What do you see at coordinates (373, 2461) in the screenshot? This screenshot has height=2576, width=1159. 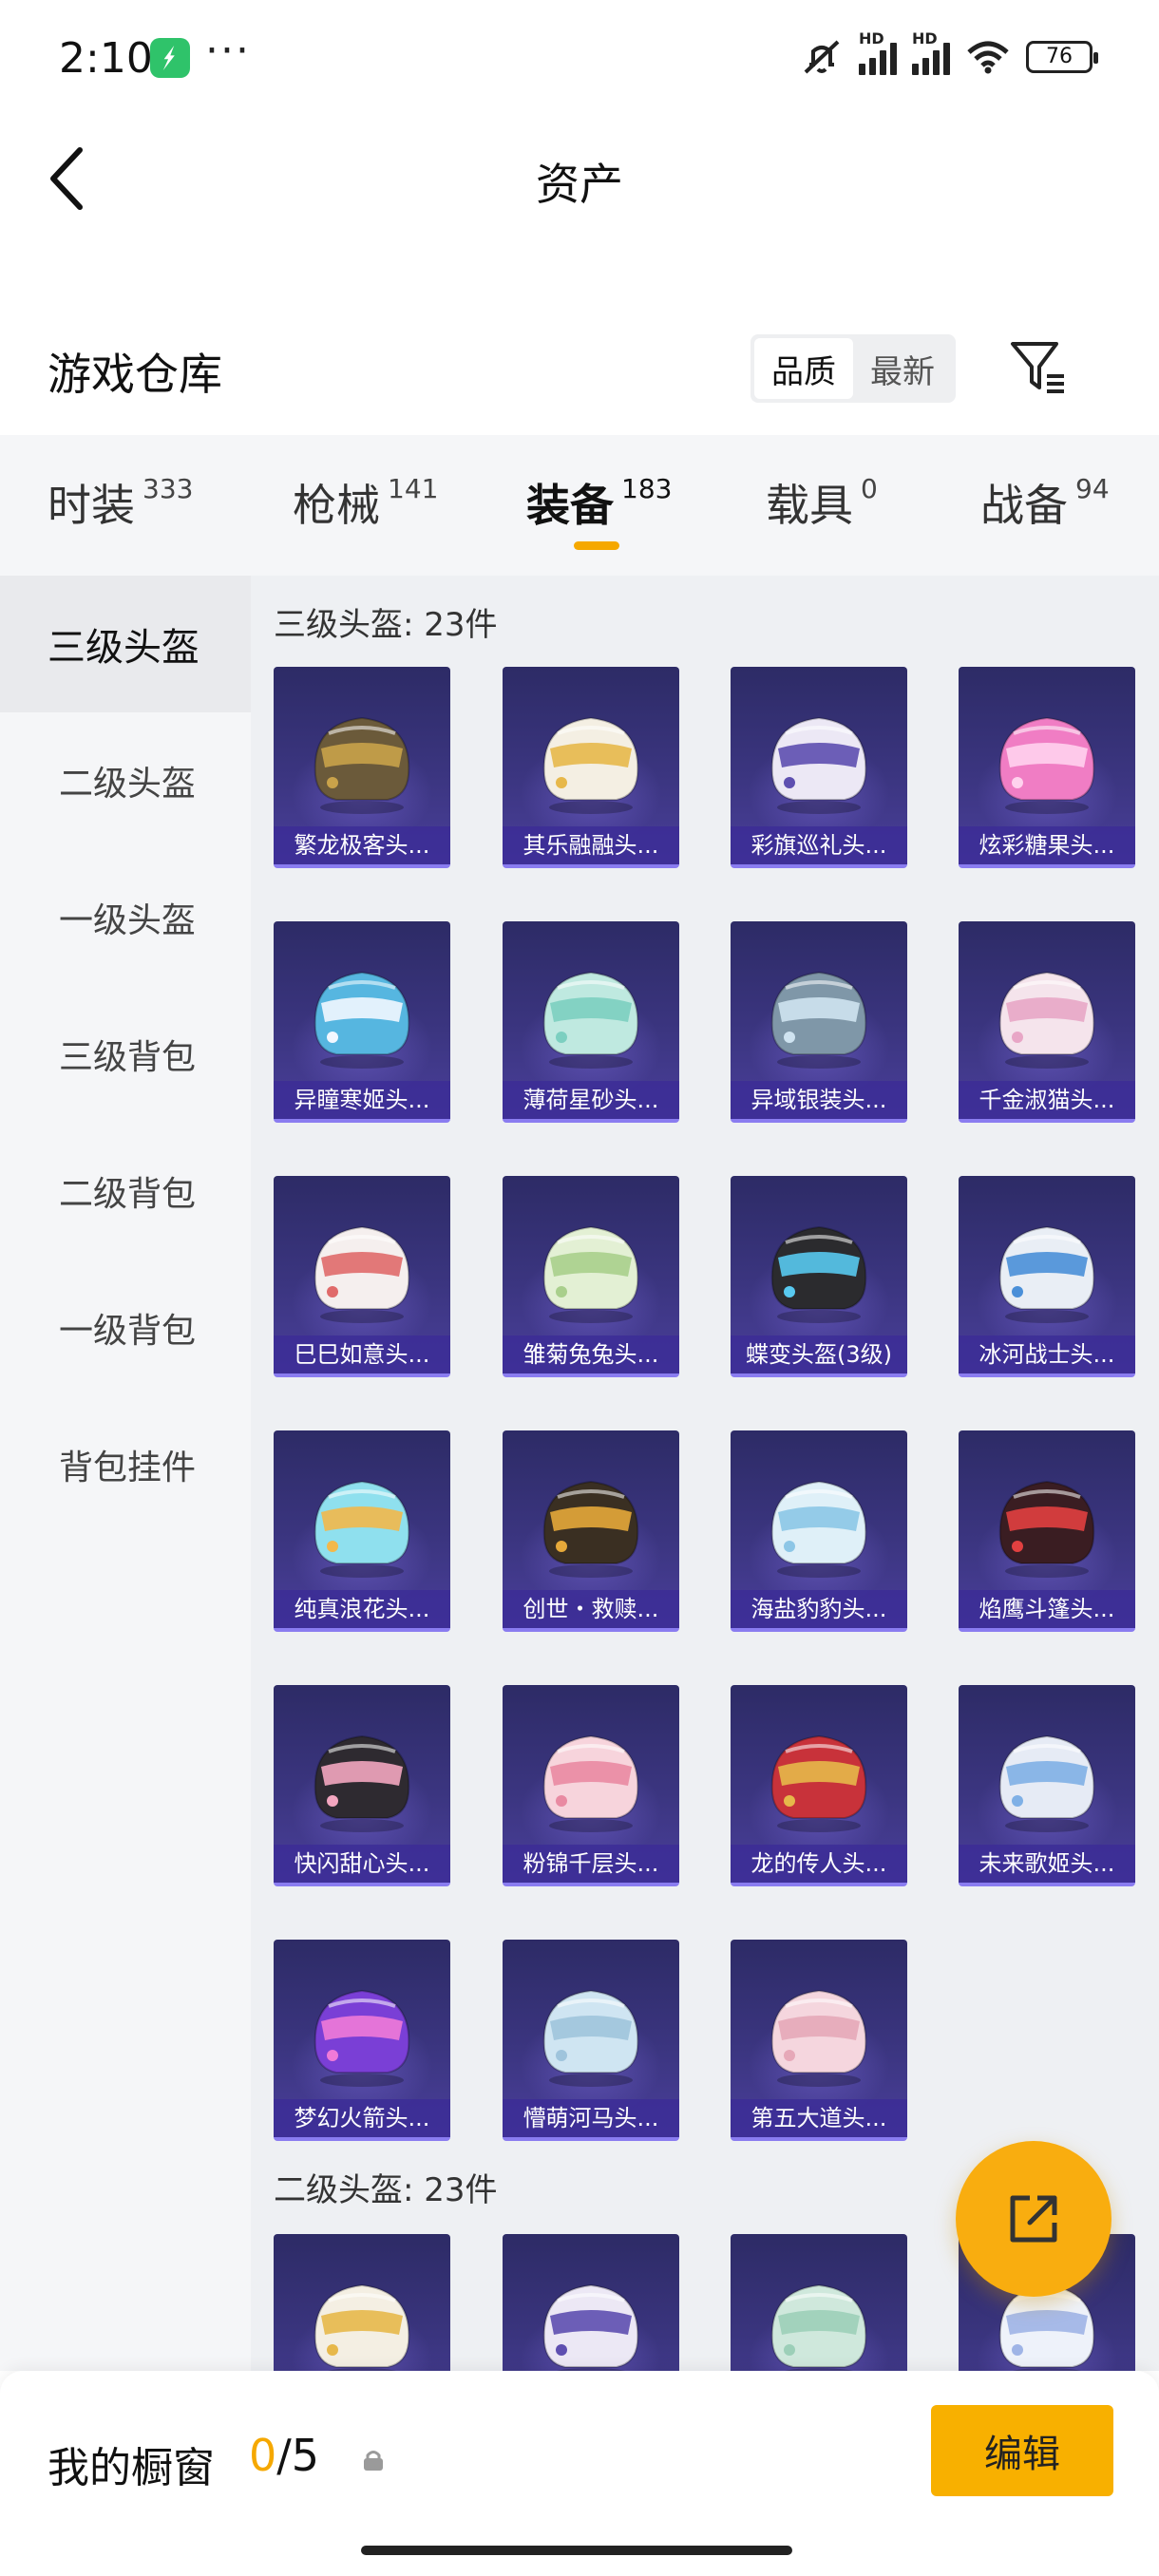 I see `lock-icon` at bounding box center [373, 2461].